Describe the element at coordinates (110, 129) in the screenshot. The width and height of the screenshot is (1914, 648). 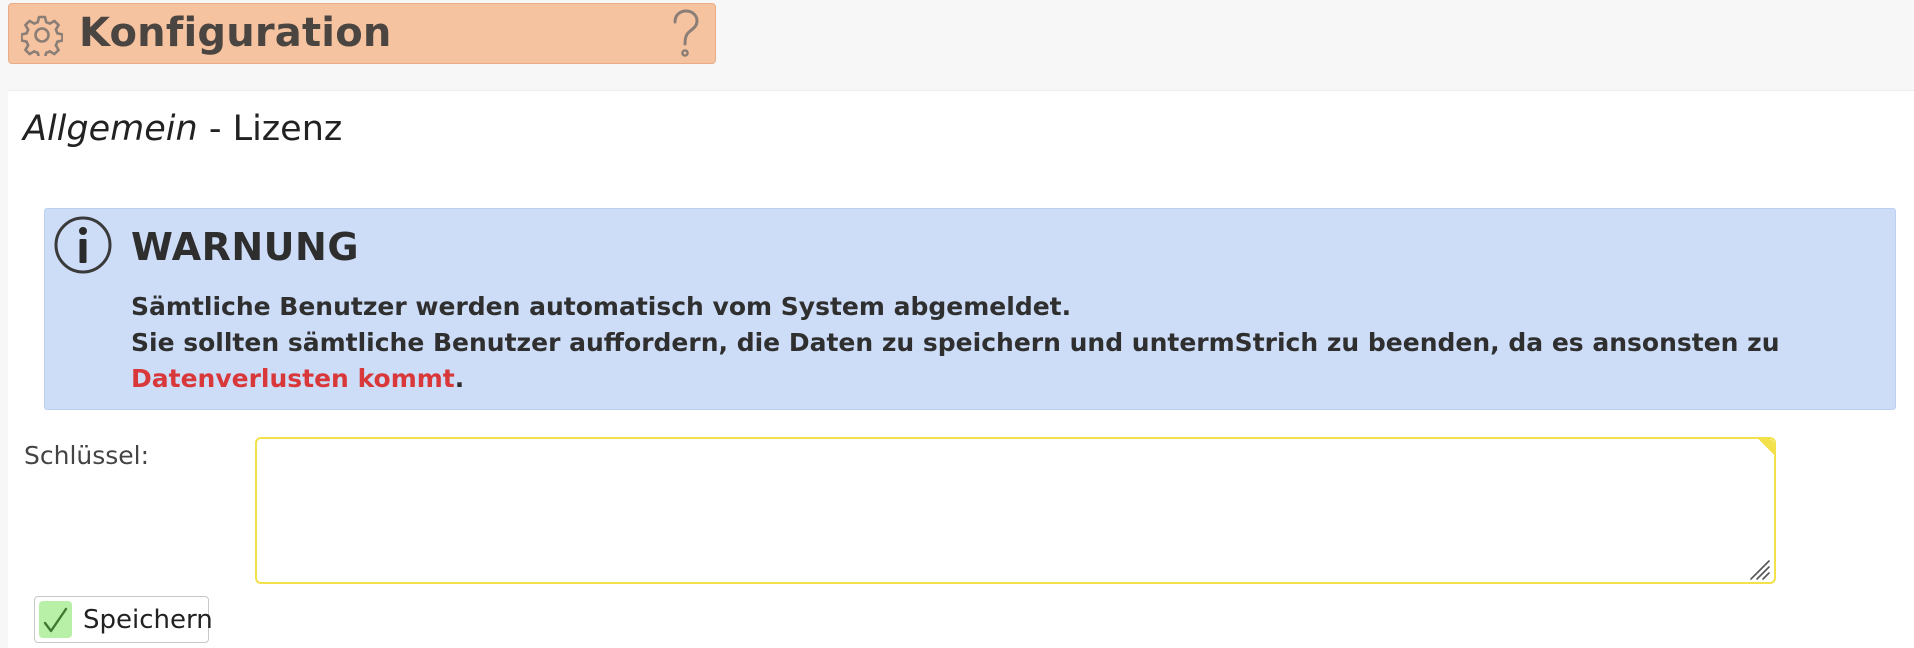
I see `breadcrumb-section: Allgemein` at that location.